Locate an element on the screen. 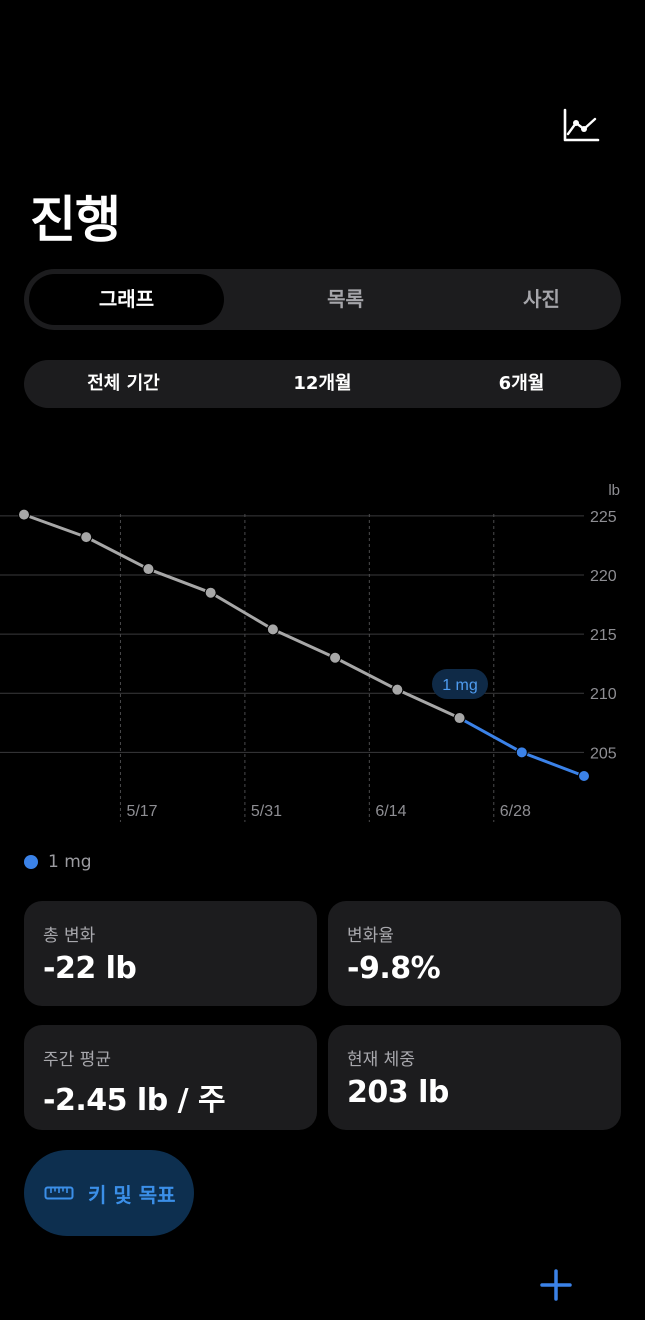  range-12-months: 12개월 is located at coordinates (322, 384).